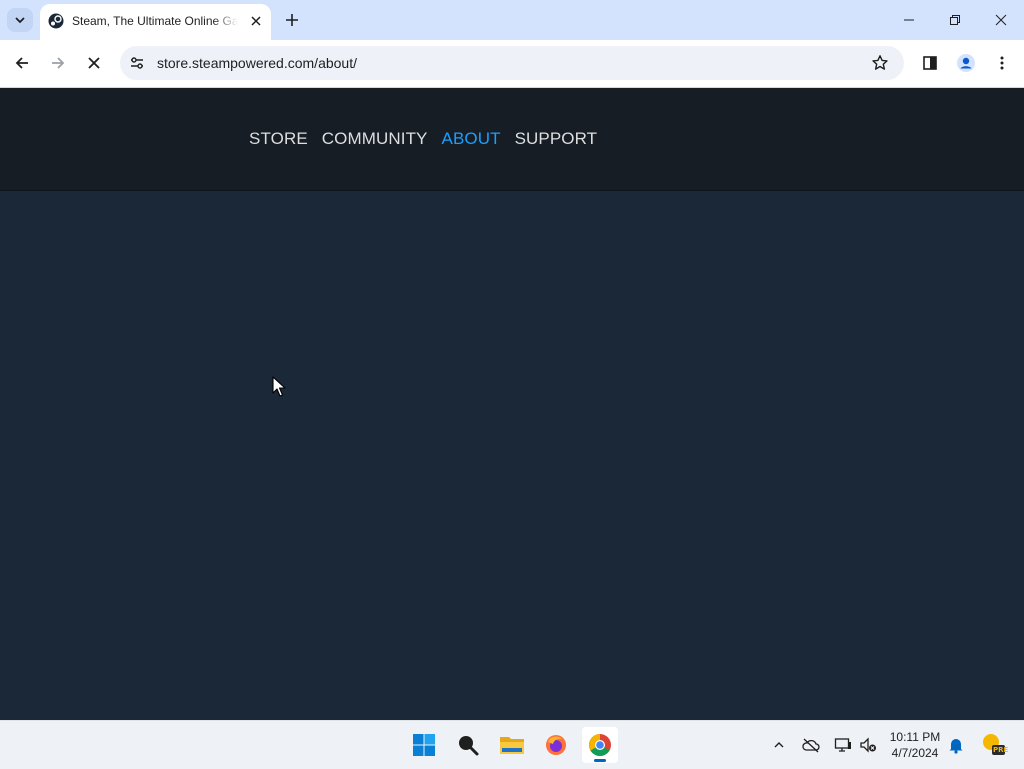  I want to click on pre-badge: PRE, so click(1001, 750).